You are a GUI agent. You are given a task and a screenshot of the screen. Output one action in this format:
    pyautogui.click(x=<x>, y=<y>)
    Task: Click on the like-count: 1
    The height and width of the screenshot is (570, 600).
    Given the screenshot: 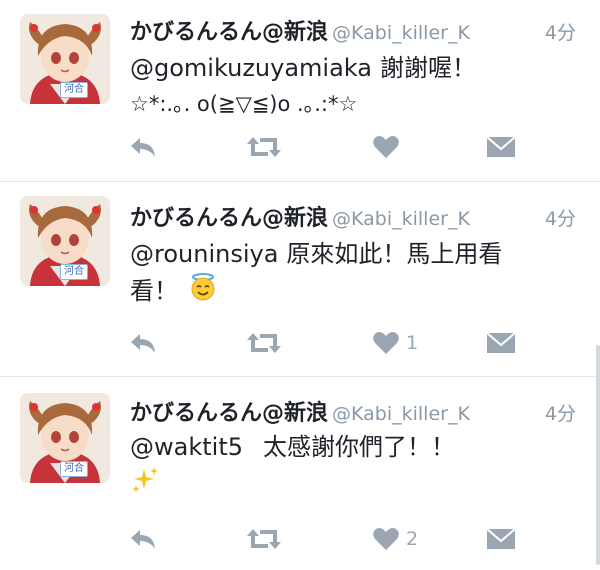 What is the action you would take?
    pyautogui.click(x=412, y=343)
    